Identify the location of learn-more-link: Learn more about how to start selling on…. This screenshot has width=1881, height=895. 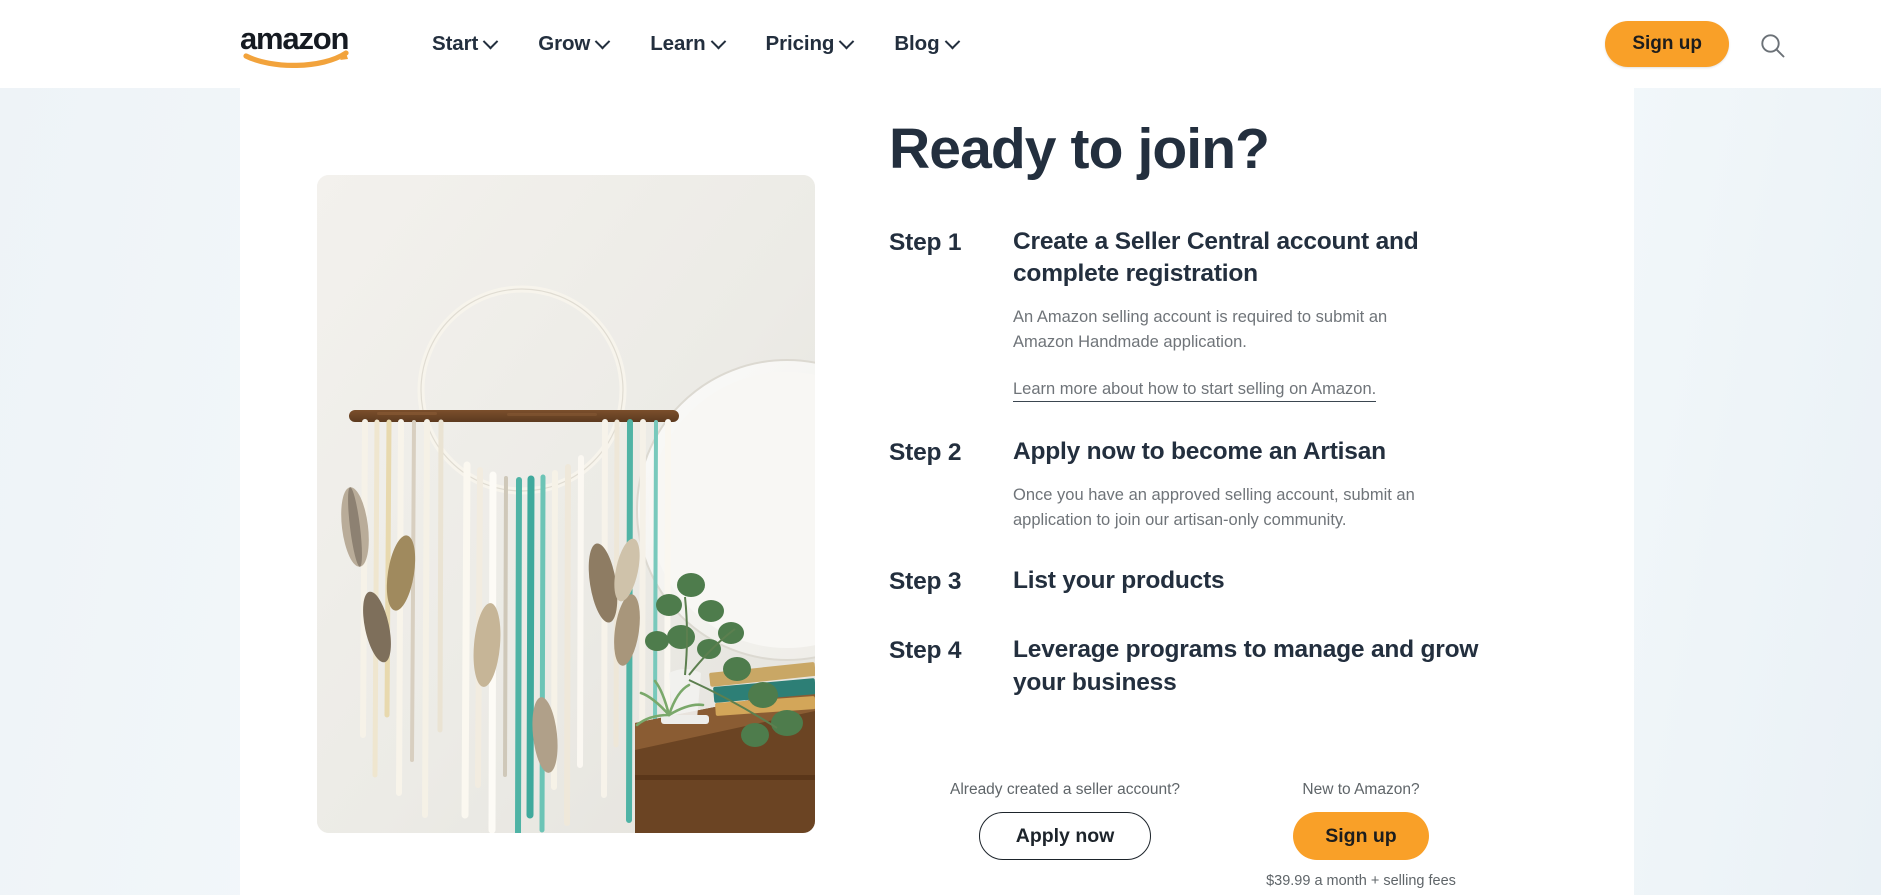
(1195, 391).